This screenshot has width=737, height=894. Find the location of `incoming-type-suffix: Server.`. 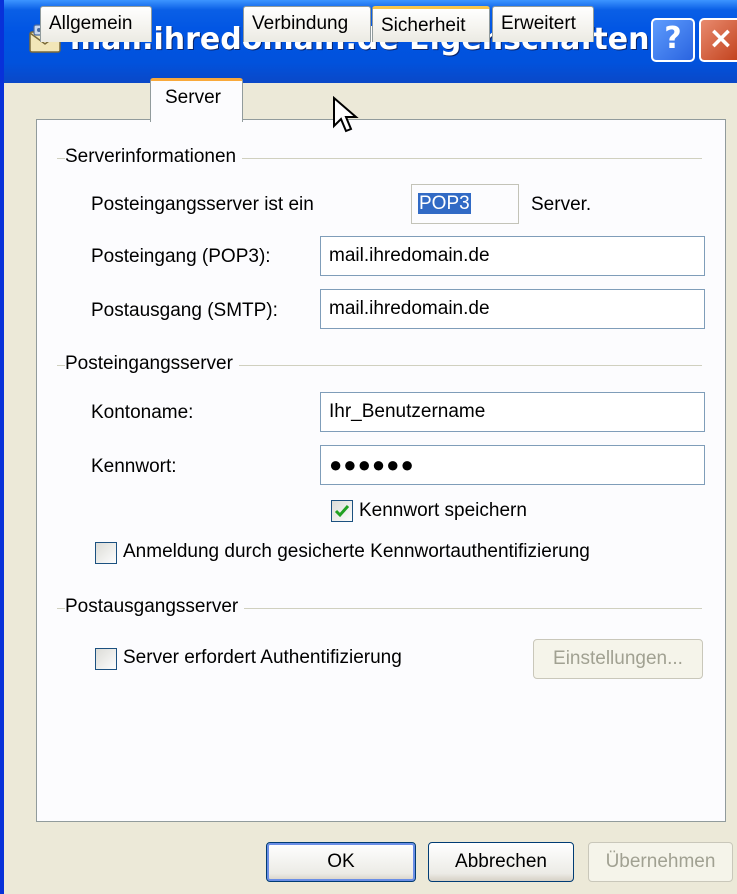

incoming-type-suffix: Server. is located at coordinates (561, 204).